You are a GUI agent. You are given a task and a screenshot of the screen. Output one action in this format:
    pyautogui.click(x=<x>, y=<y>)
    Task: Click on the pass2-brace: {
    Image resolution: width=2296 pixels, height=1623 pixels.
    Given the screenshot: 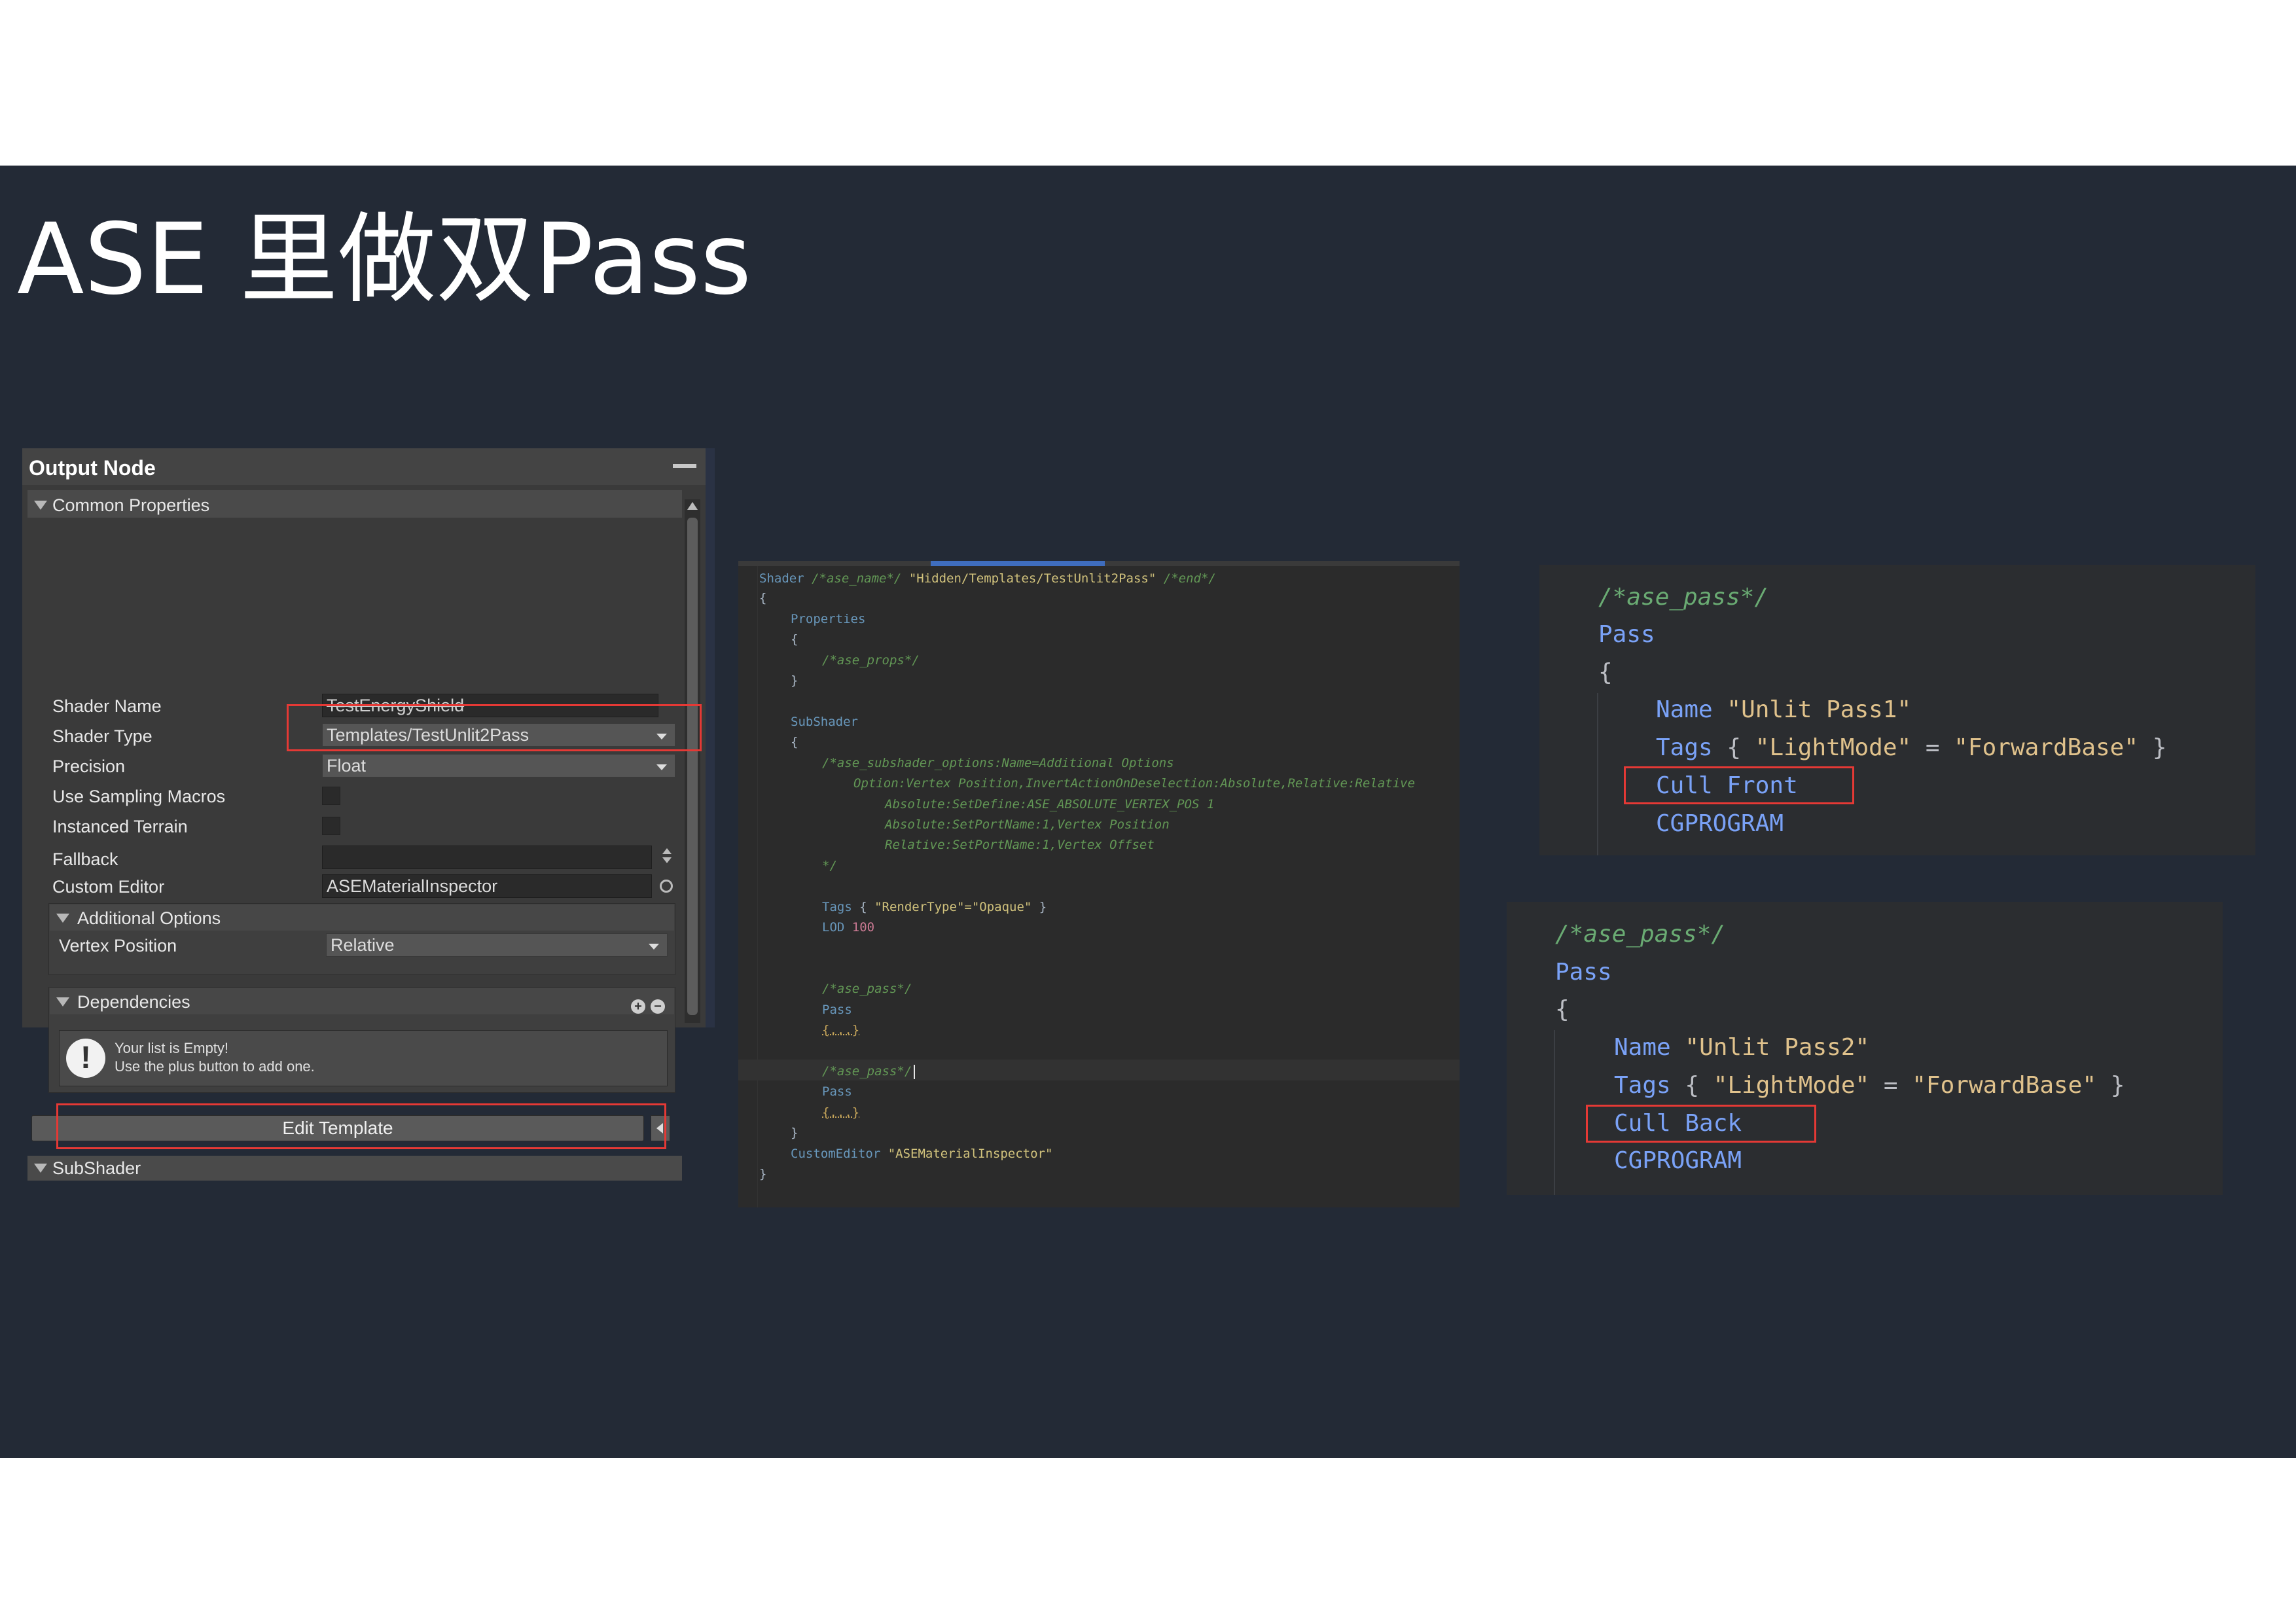 What is the action you would take?
    pyautogui.click(x=1562, y=1010)
    